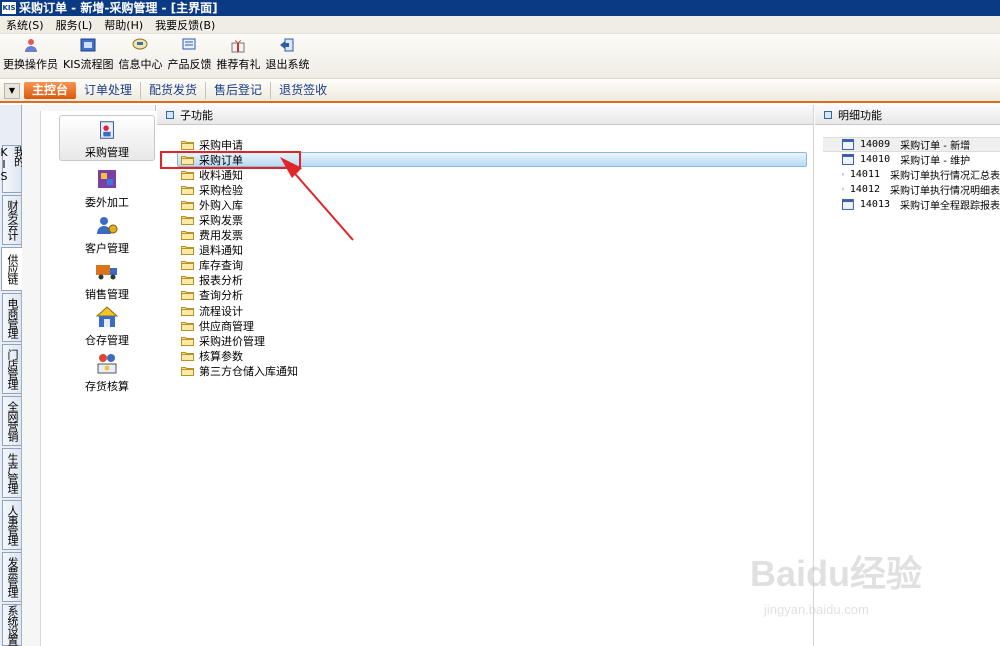 This screenshot has height=646, width=1000. I want to click on toolbar-label: 信息中心, so click(140, 64).